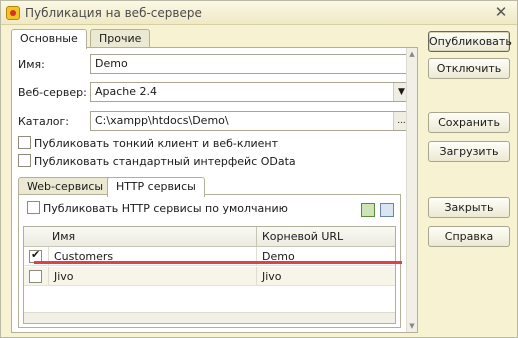 This screenshot has width=518, height=338. Describe the element at coordinates (64, 276) in the screenshot. I see `row-name: Jivo` at that location.